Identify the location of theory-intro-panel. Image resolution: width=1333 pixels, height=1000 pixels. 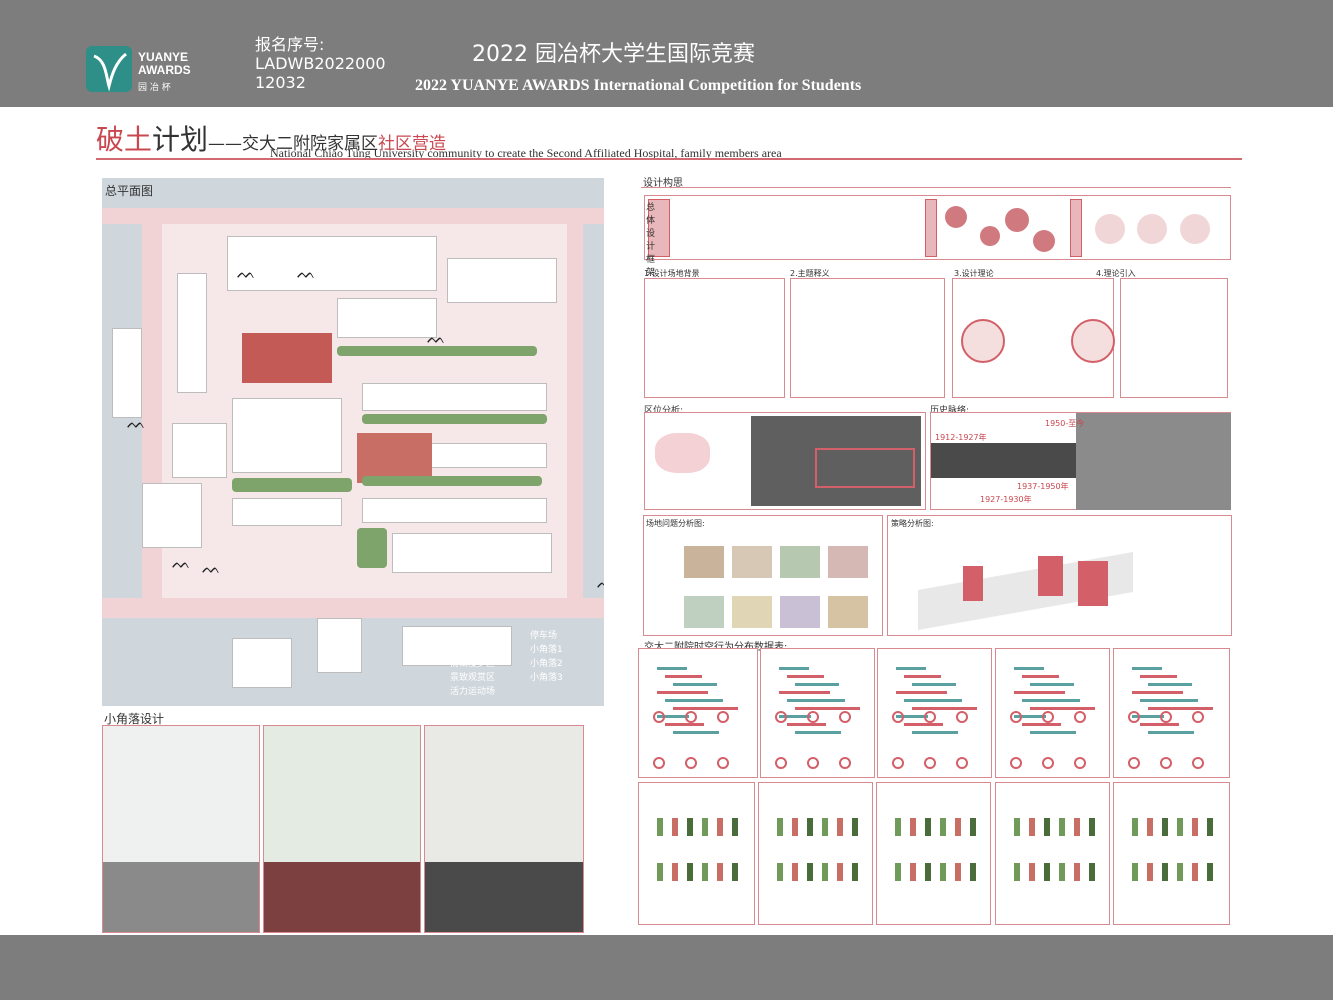
(1174, 338).